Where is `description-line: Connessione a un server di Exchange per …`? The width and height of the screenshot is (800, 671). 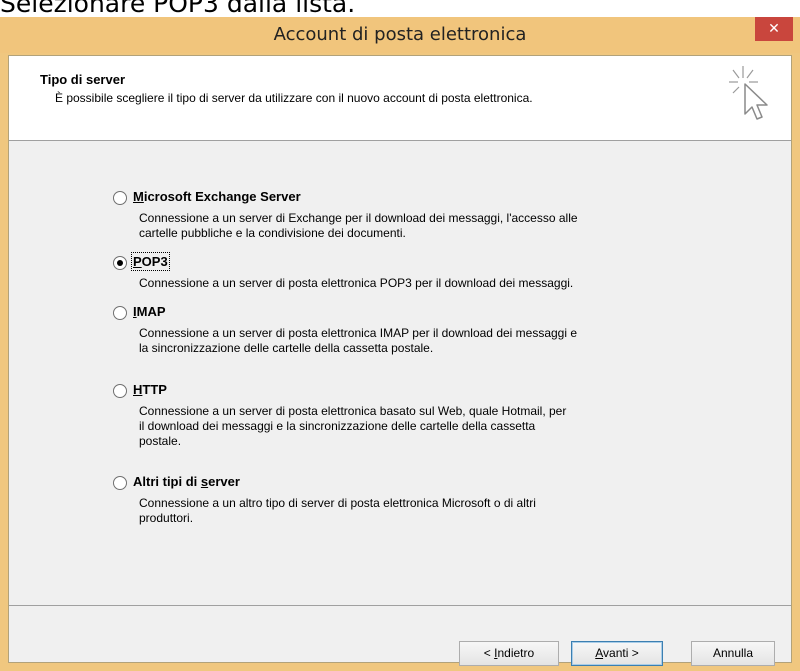
description-line: Connessione a un server di Exchange per … is located at coordinates (358, 218).